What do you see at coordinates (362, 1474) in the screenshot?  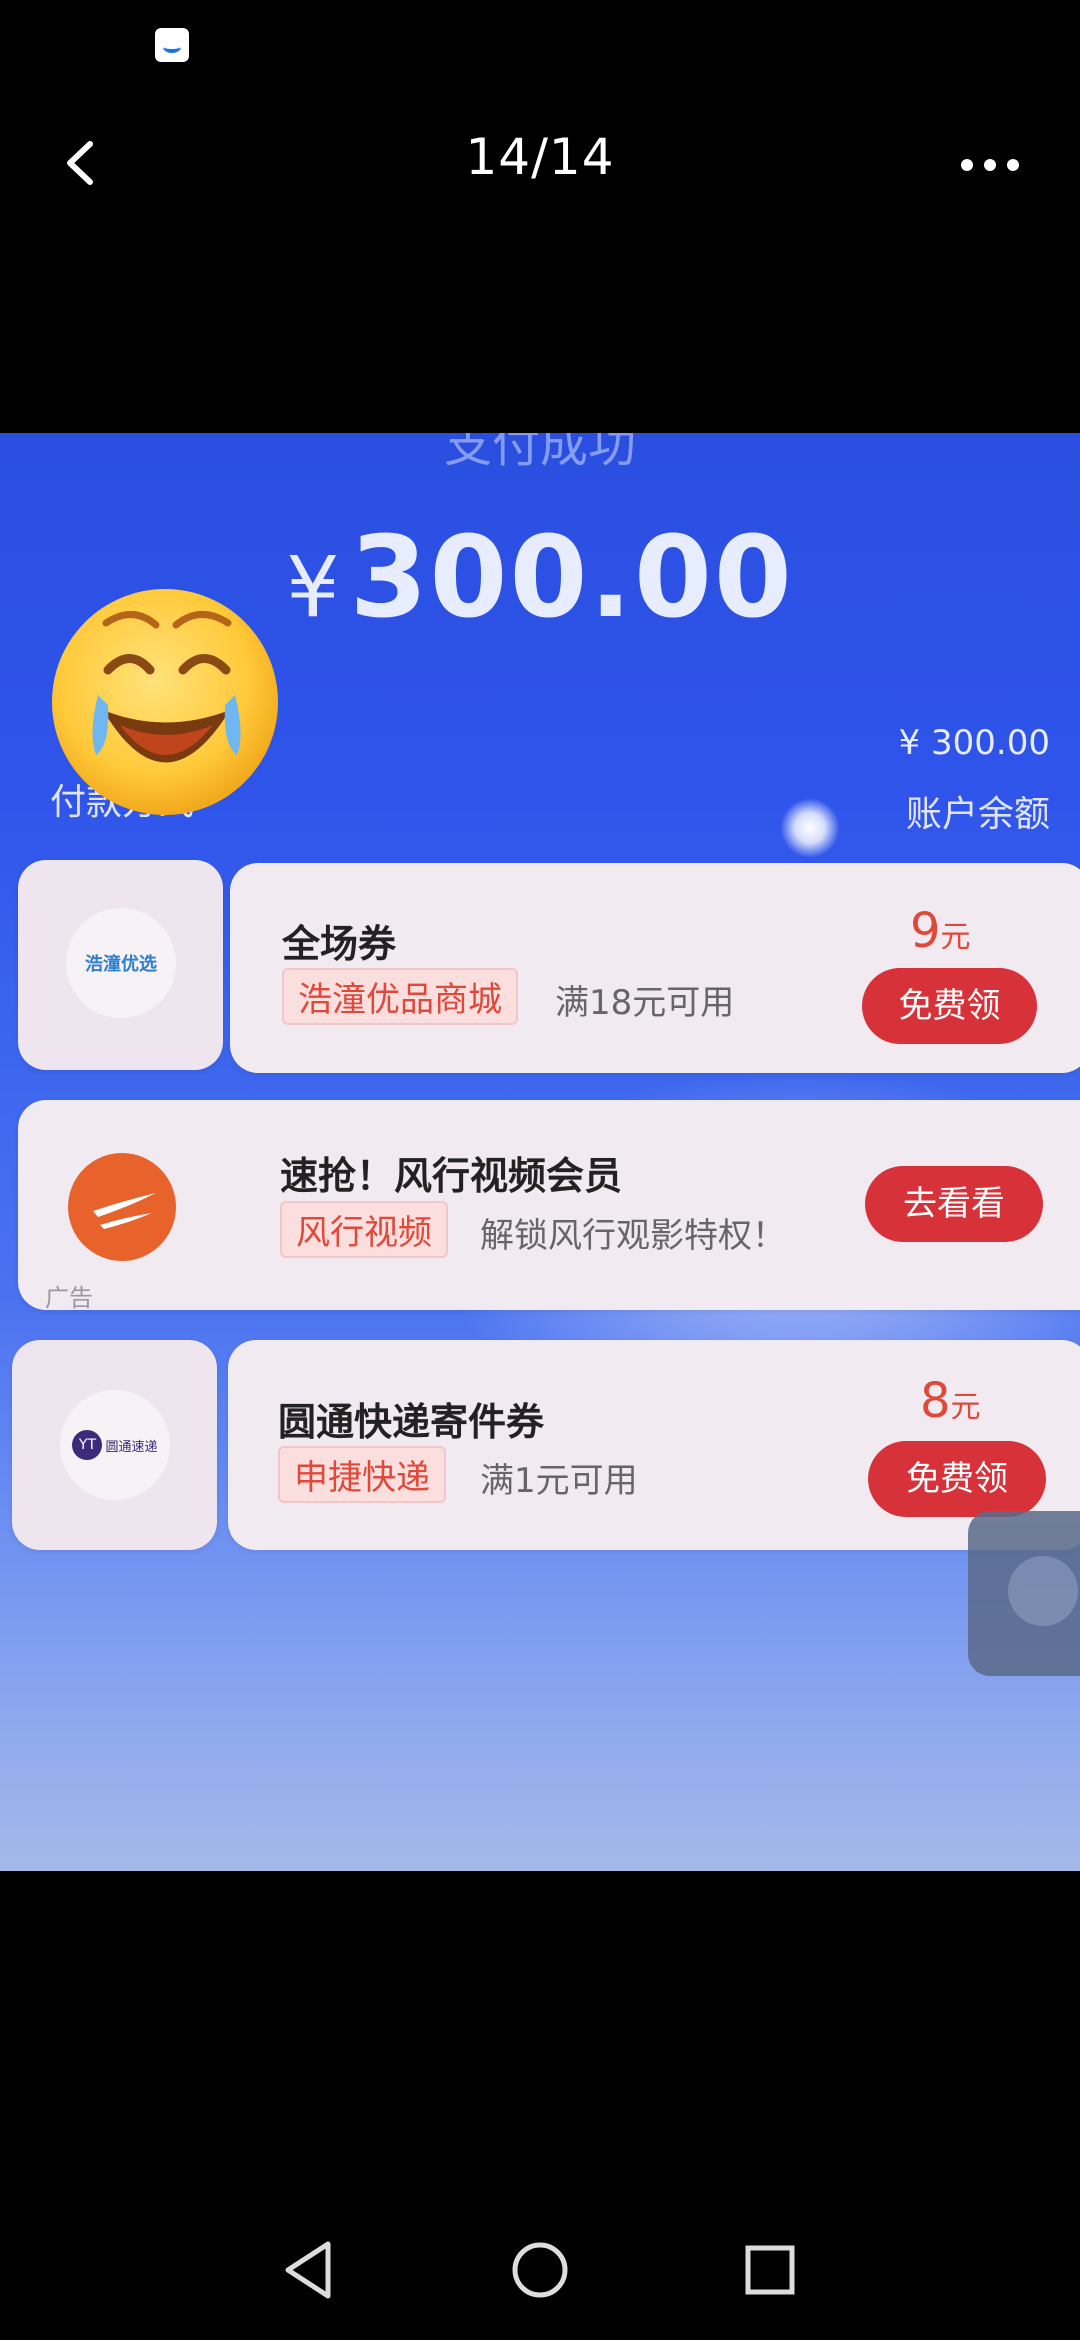 I see `merchant-tag-3: 申捷快递` at bounding box center [362, 1474].